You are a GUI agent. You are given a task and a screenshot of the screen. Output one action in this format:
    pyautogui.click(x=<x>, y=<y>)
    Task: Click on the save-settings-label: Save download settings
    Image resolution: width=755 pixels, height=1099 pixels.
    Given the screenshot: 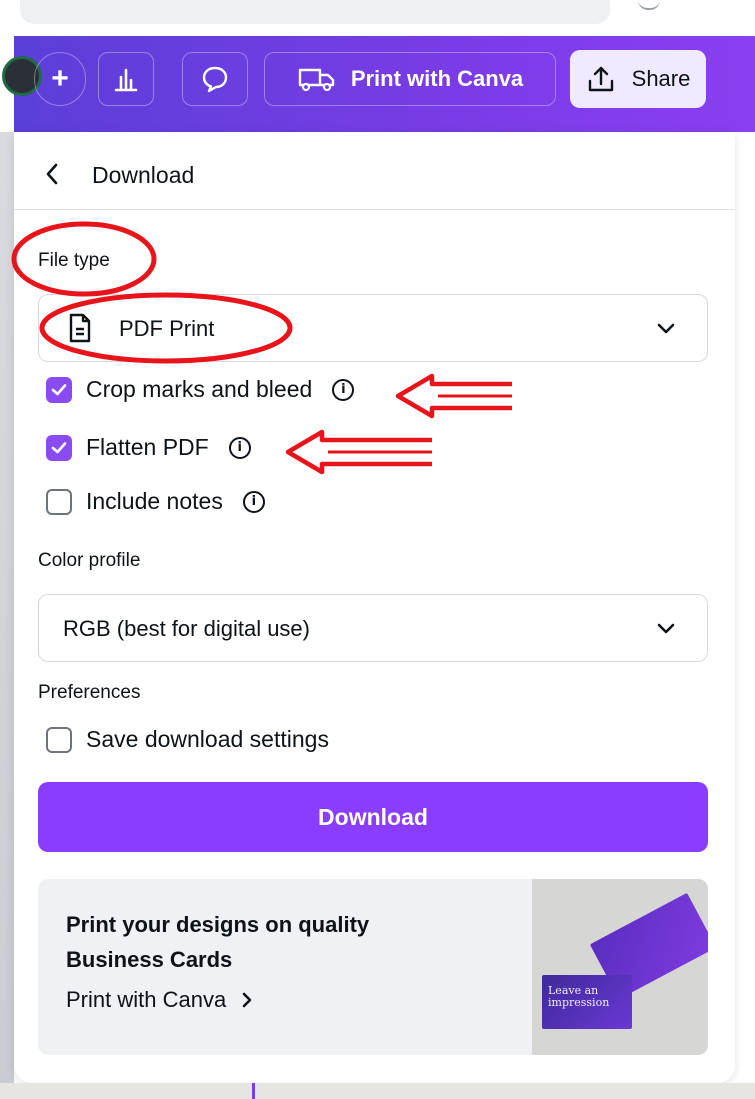 What is the action you would take?
    pyautogui.click(x=207, y=739)
    